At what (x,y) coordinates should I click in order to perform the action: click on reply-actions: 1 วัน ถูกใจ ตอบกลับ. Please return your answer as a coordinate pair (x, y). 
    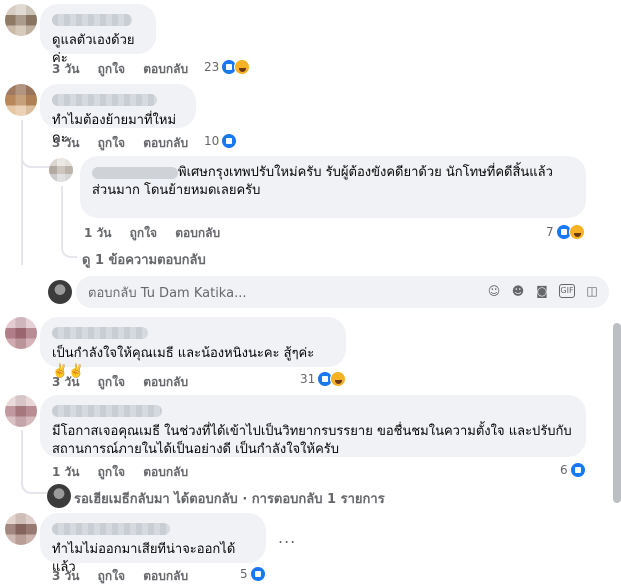
    Looking at the image, I should click on (159, 233).